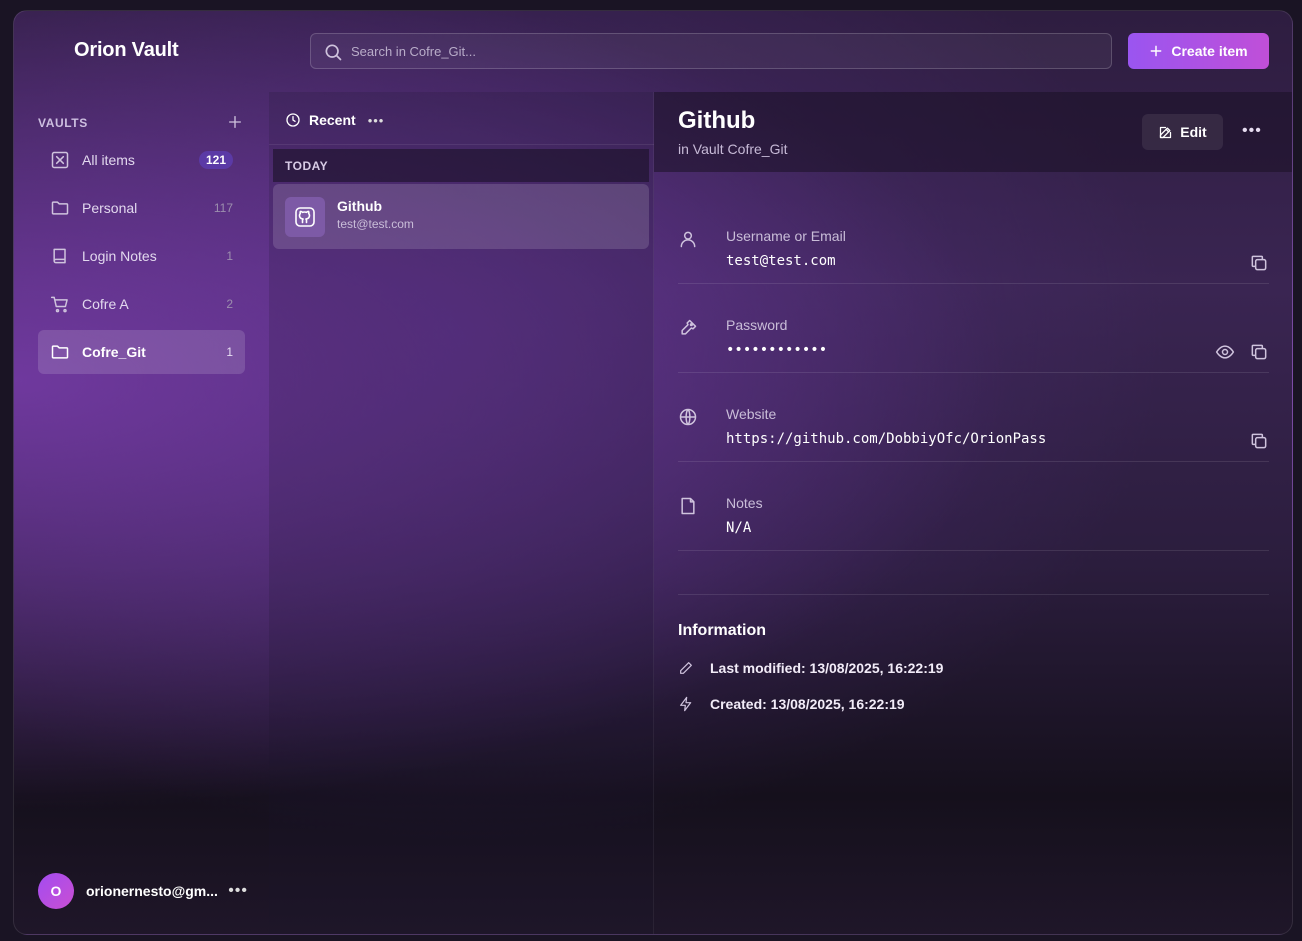 This screenshot has height=941, width=1302. Describe the element at coordinates (141, 124) in the screenshot. I see `vaults-header: VAULTS` at that location.